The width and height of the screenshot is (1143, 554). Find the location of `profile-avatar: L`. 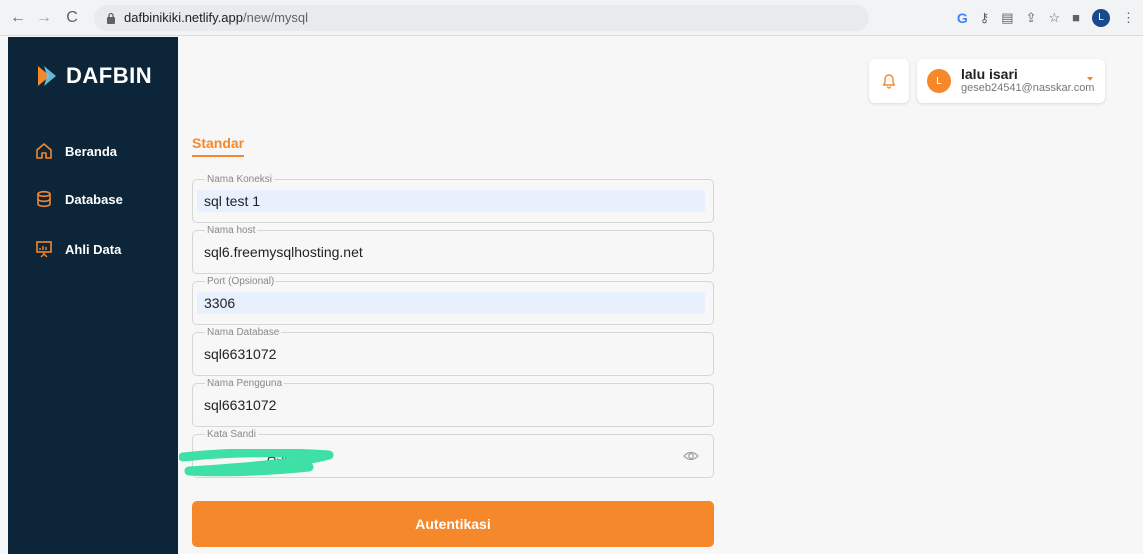

profile-avatar: L is located at coordinates (1101, 17).